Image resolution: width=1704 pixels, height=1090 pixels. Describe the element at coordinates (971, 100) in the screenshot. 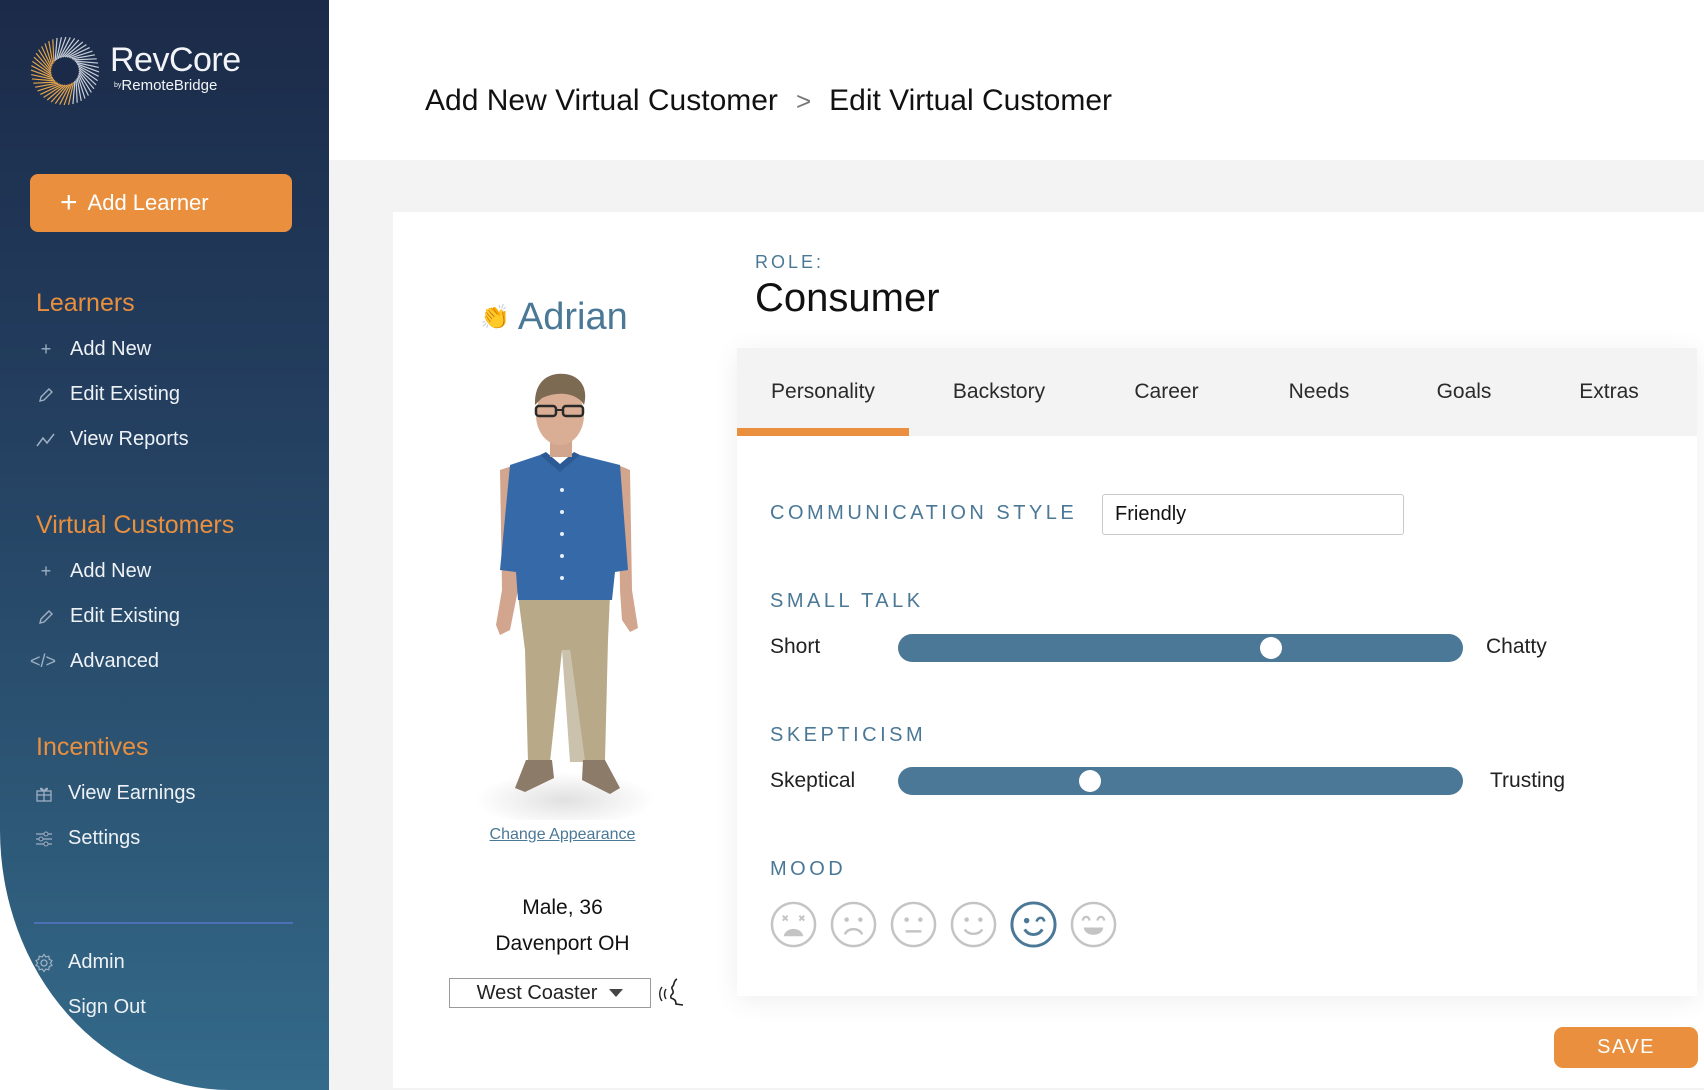

I see `breadcrumb-current: Edit Virtual Customer` at that location.